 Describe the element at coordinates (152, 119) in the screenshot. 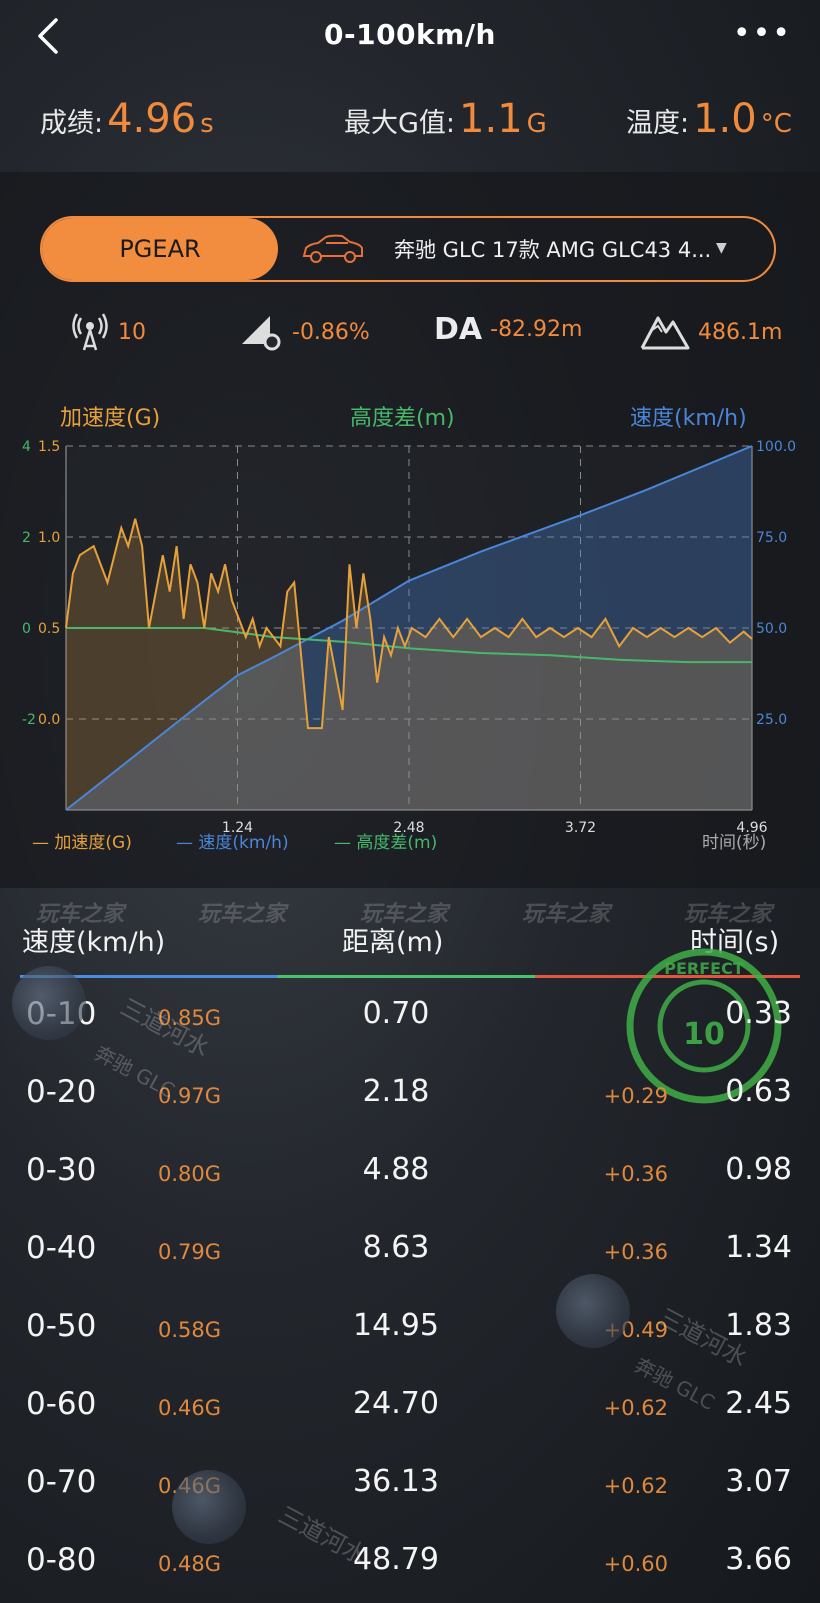

I see `score-value: 4.96` at that location.